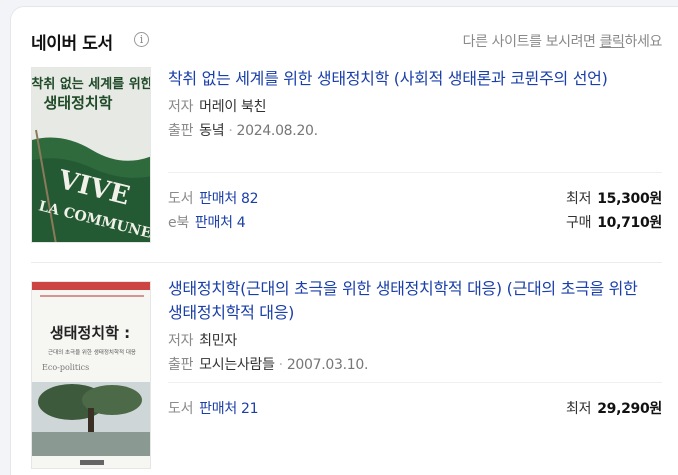  I want to click on price-value: 10,710원, so click(629, 223).